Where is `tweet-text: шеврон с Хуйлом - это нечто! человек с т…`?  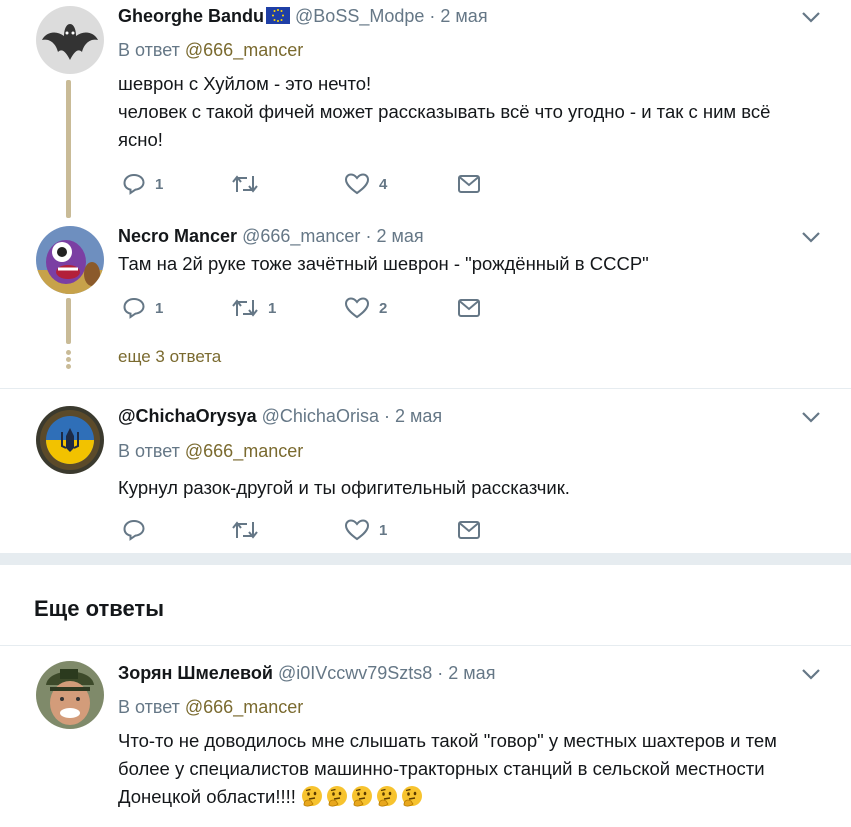
tweet-text: шеврон с Хуйлом - это нечто! человек с т… is located at coordinates (444, 111).